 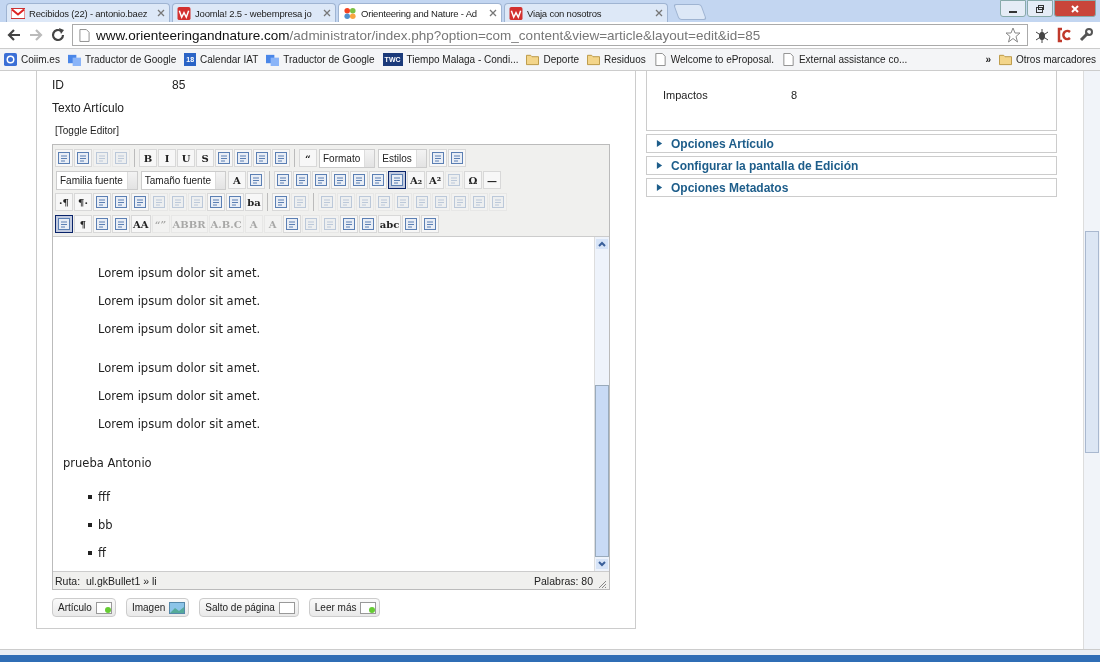 I want to click on back-icon, so click(x=14, y=35).